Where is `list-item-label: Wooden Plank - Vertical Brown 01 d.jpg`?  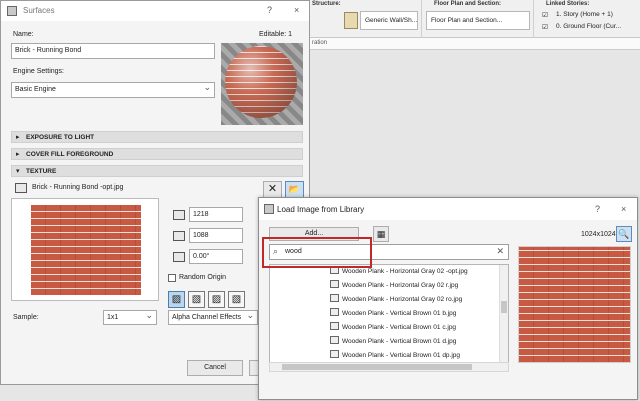 list-item-label: Wooden Plank - Vertical Brown 01 d.jpg is located at coordinates (399, 341).